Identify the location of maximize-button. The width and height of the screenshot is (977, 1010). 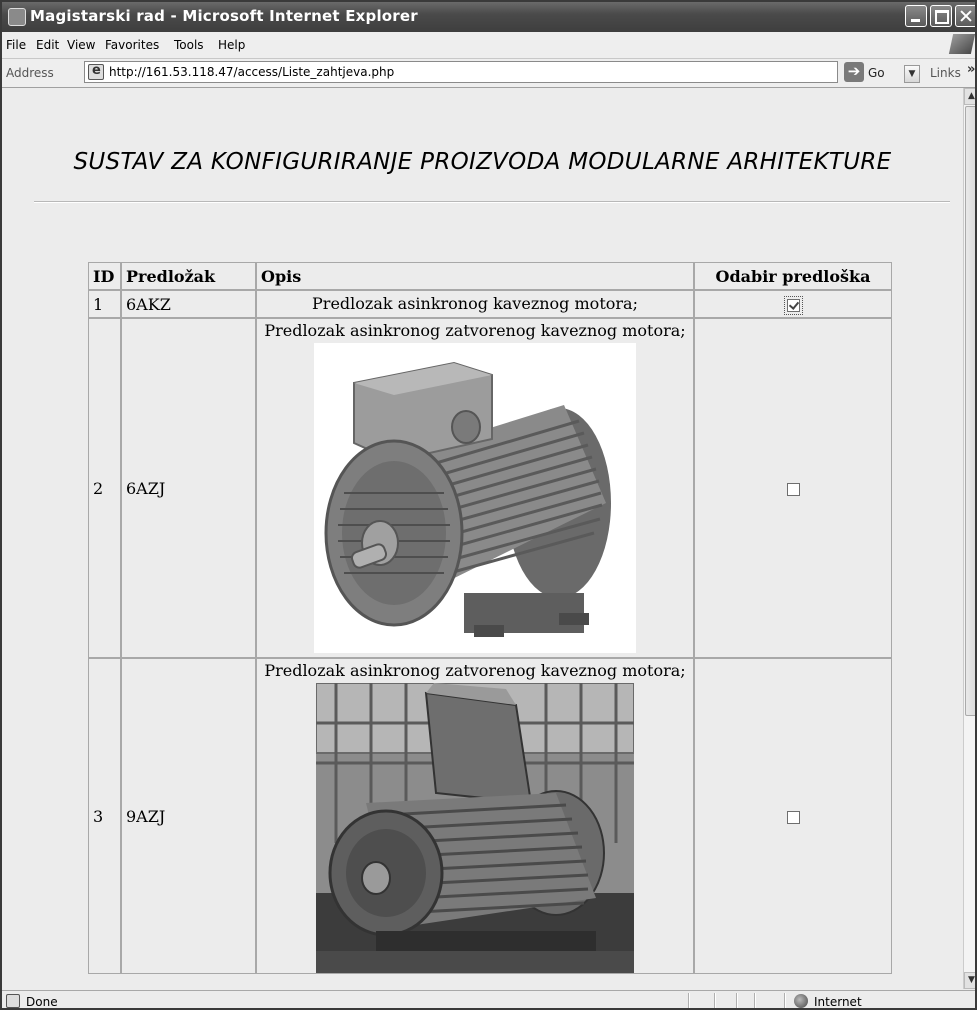
(941, 16).